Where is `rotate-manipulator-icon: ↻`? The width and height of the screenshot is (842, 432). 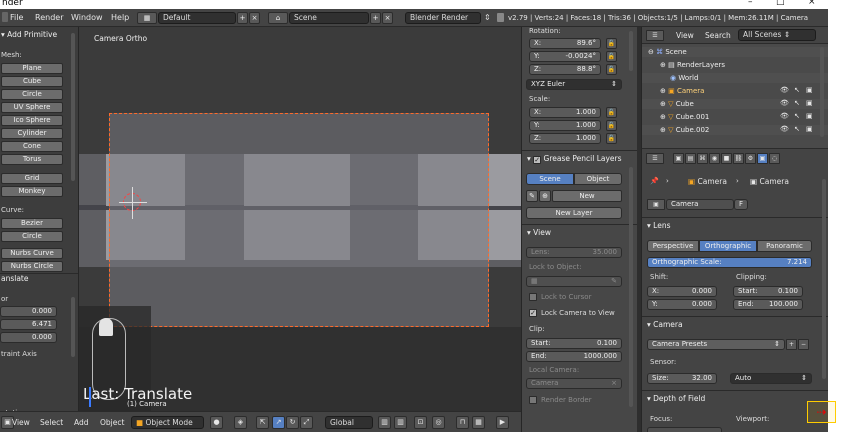 rotate-manipulator-icon: ↻ is located at coordinates (292, 422).